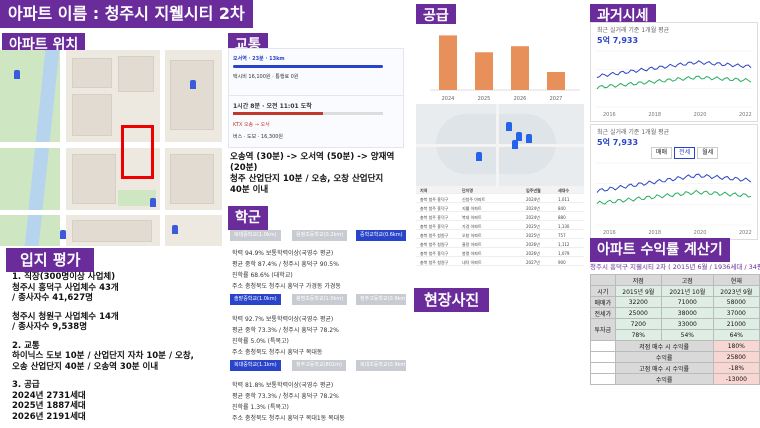 Image resolution: width=760 pixels, height=428 pixels. I want to click on yield-cell: 64%, so click(736, 335).